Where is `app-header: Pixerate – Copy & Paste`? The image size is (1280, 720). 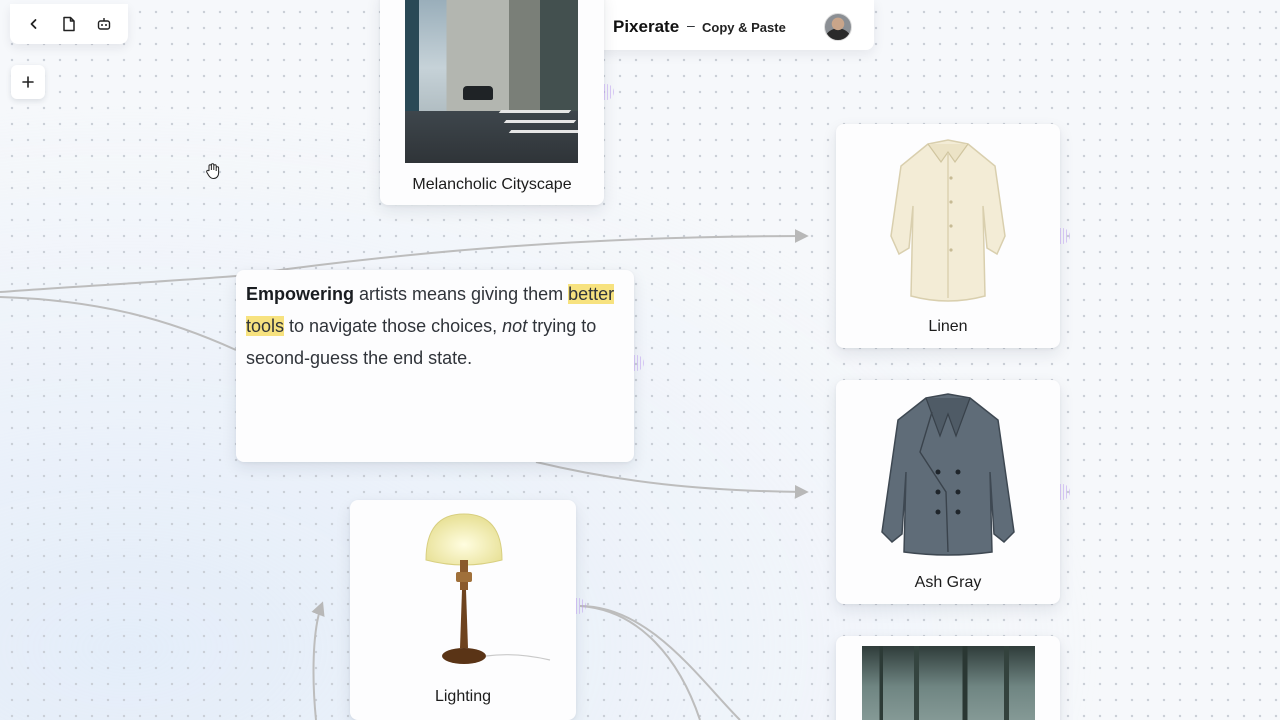
app-header: Pixerate – Copy & Paste is located at coordinates (729, 25).